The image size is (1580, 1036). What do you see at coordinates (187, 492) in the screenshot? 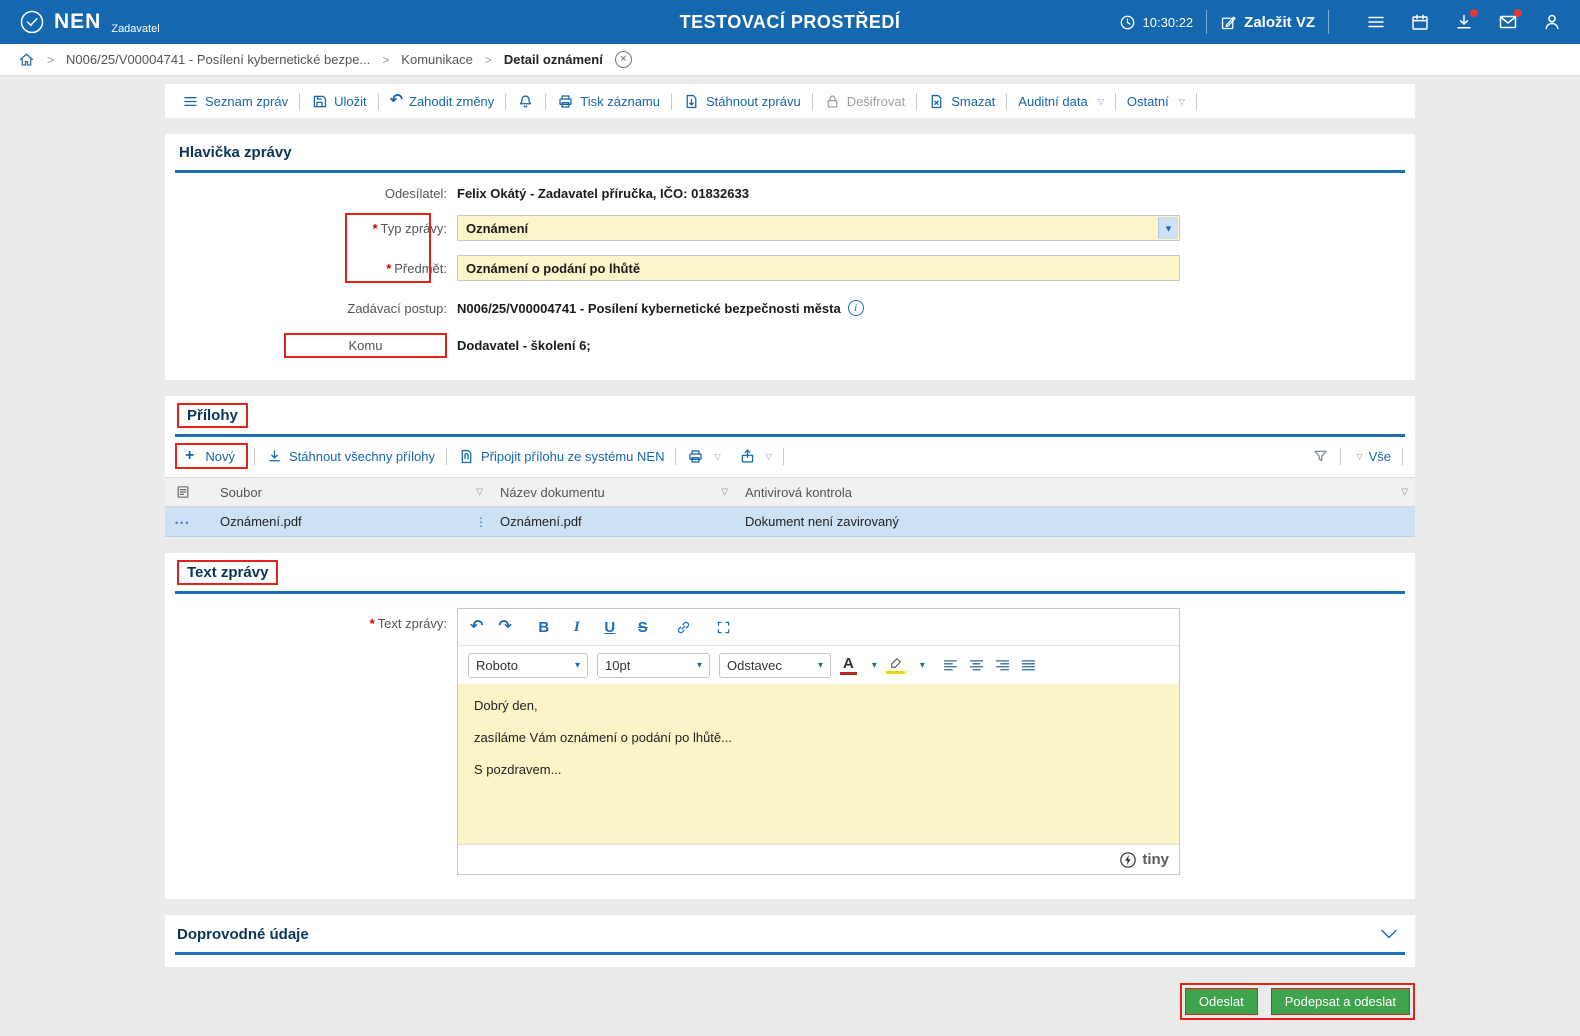
I see `grid-settings-header` at bounding box center [187, 492].